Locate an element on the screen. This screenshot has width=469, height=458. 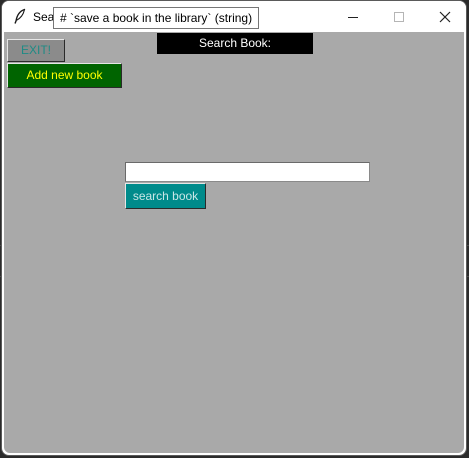
search-book-heading: Search Book: is located at coordinates (235, 43).